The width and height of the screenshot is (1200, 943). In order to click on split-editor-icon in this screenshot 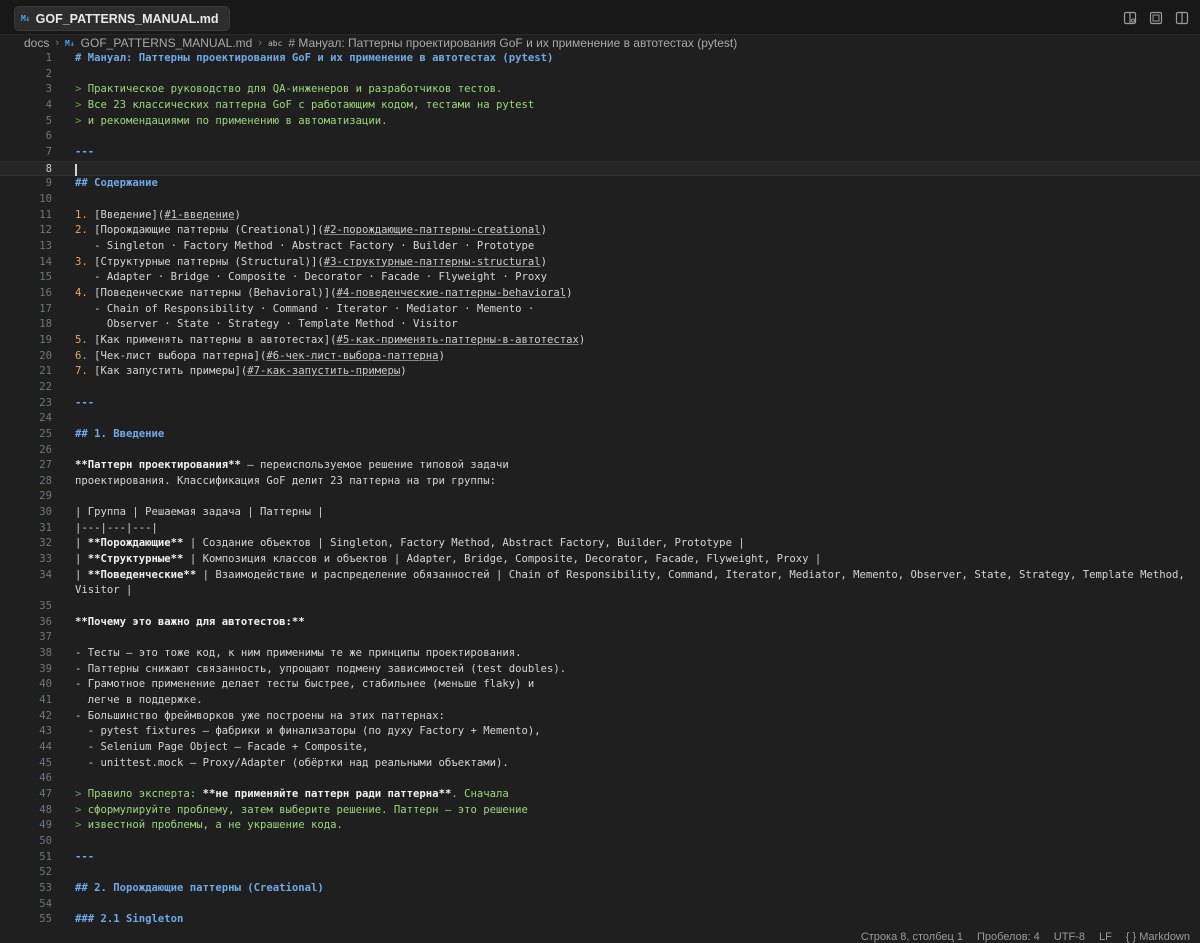, I will do `click(1182, 18)`.